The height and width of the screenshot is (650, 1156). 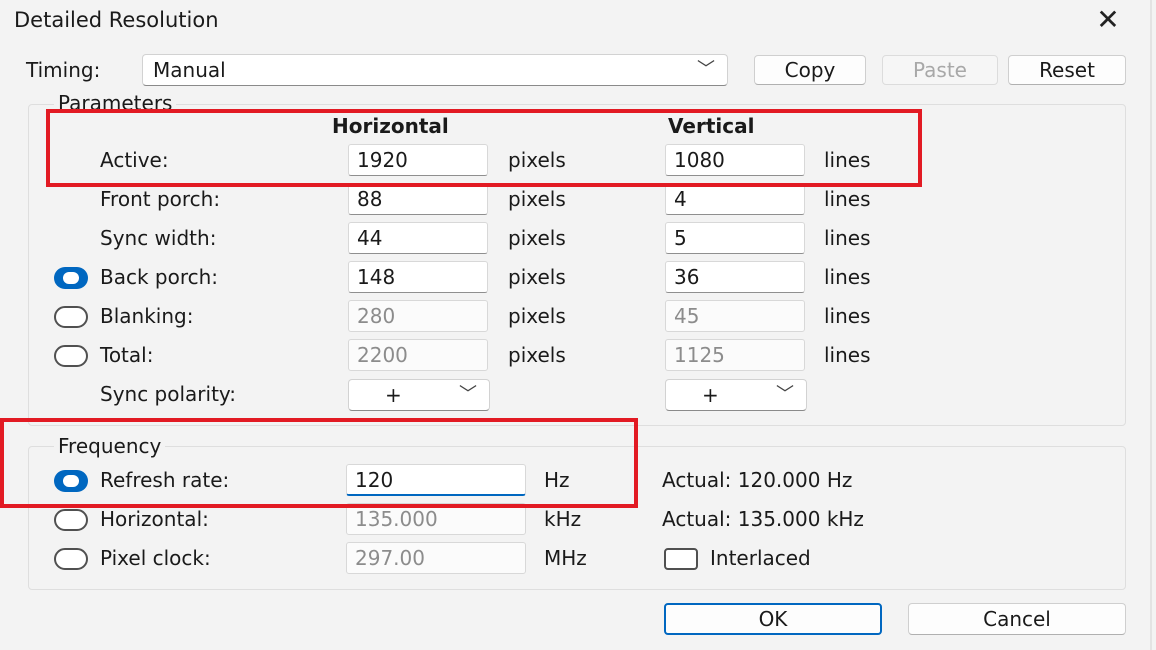 I want to click on back-porch-vertical-input, so click(x=735, y=277).